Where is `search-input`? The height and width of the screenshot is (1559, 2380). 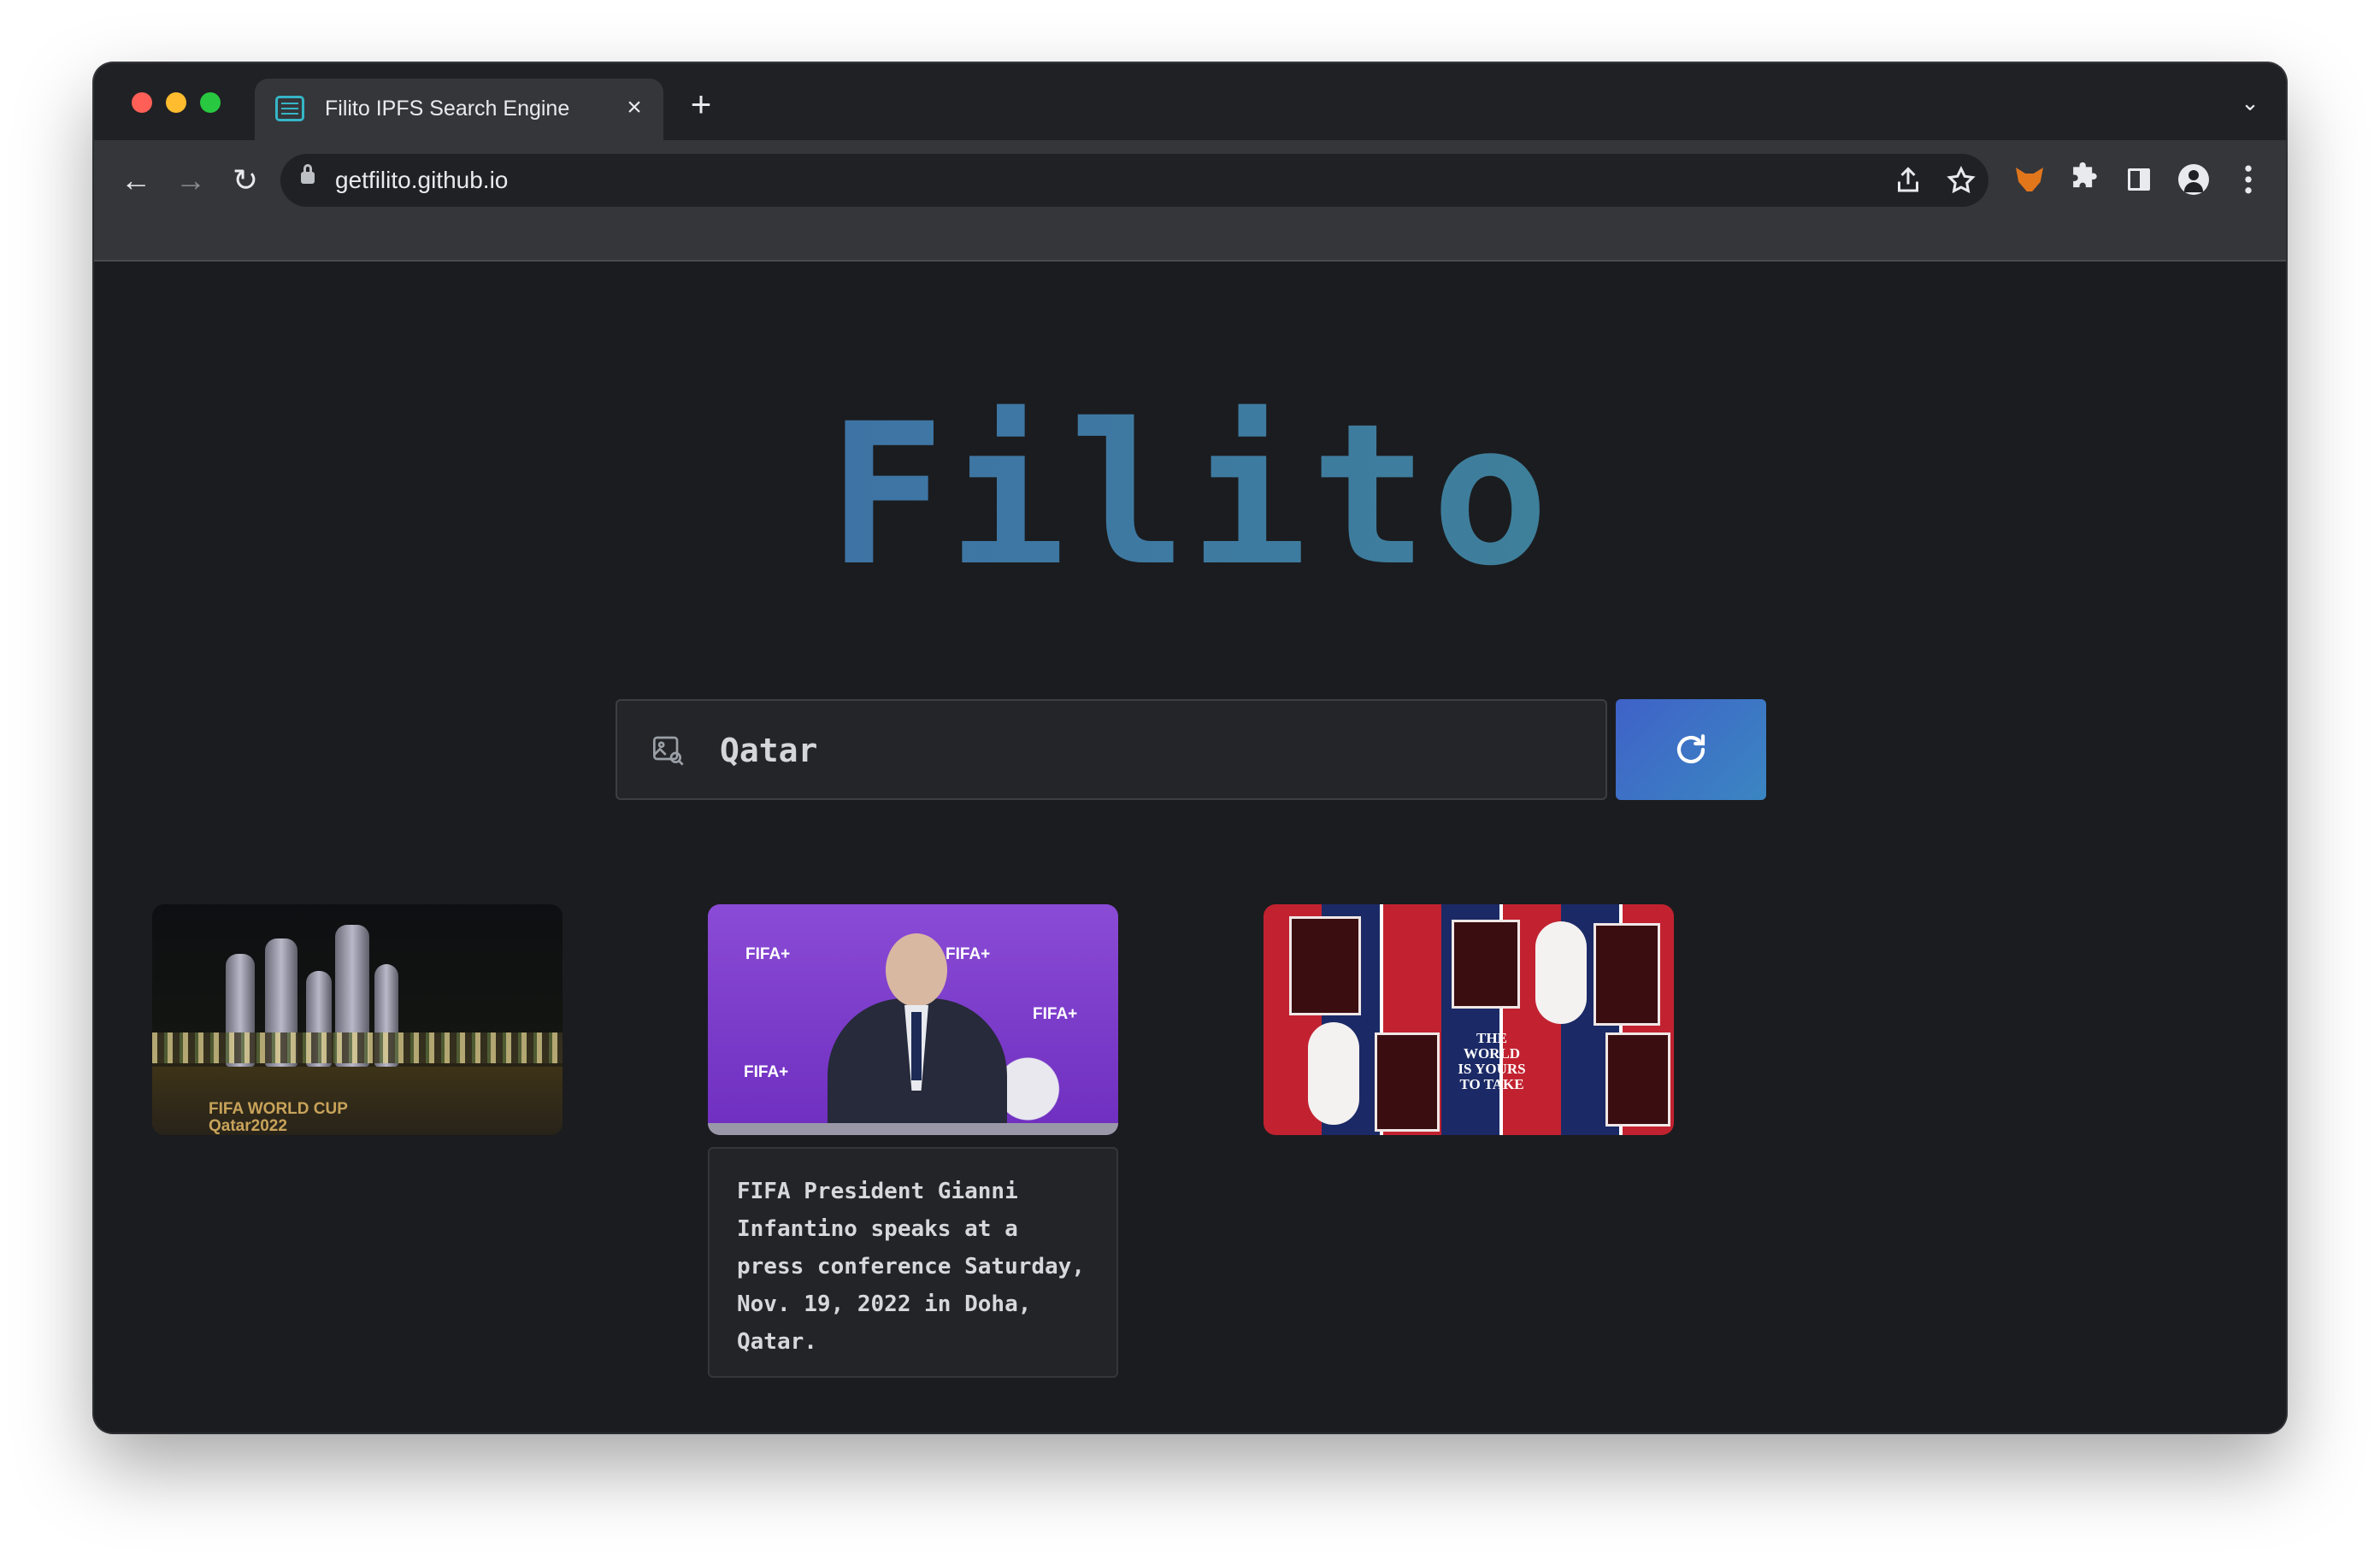 search-input is located at coordinates (1147, 750).